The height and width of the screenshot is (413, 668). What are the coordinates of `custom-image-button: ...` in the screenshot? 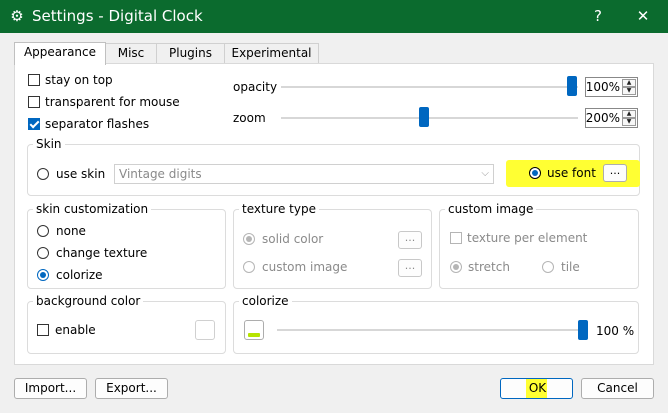 It's located at (410, 268).